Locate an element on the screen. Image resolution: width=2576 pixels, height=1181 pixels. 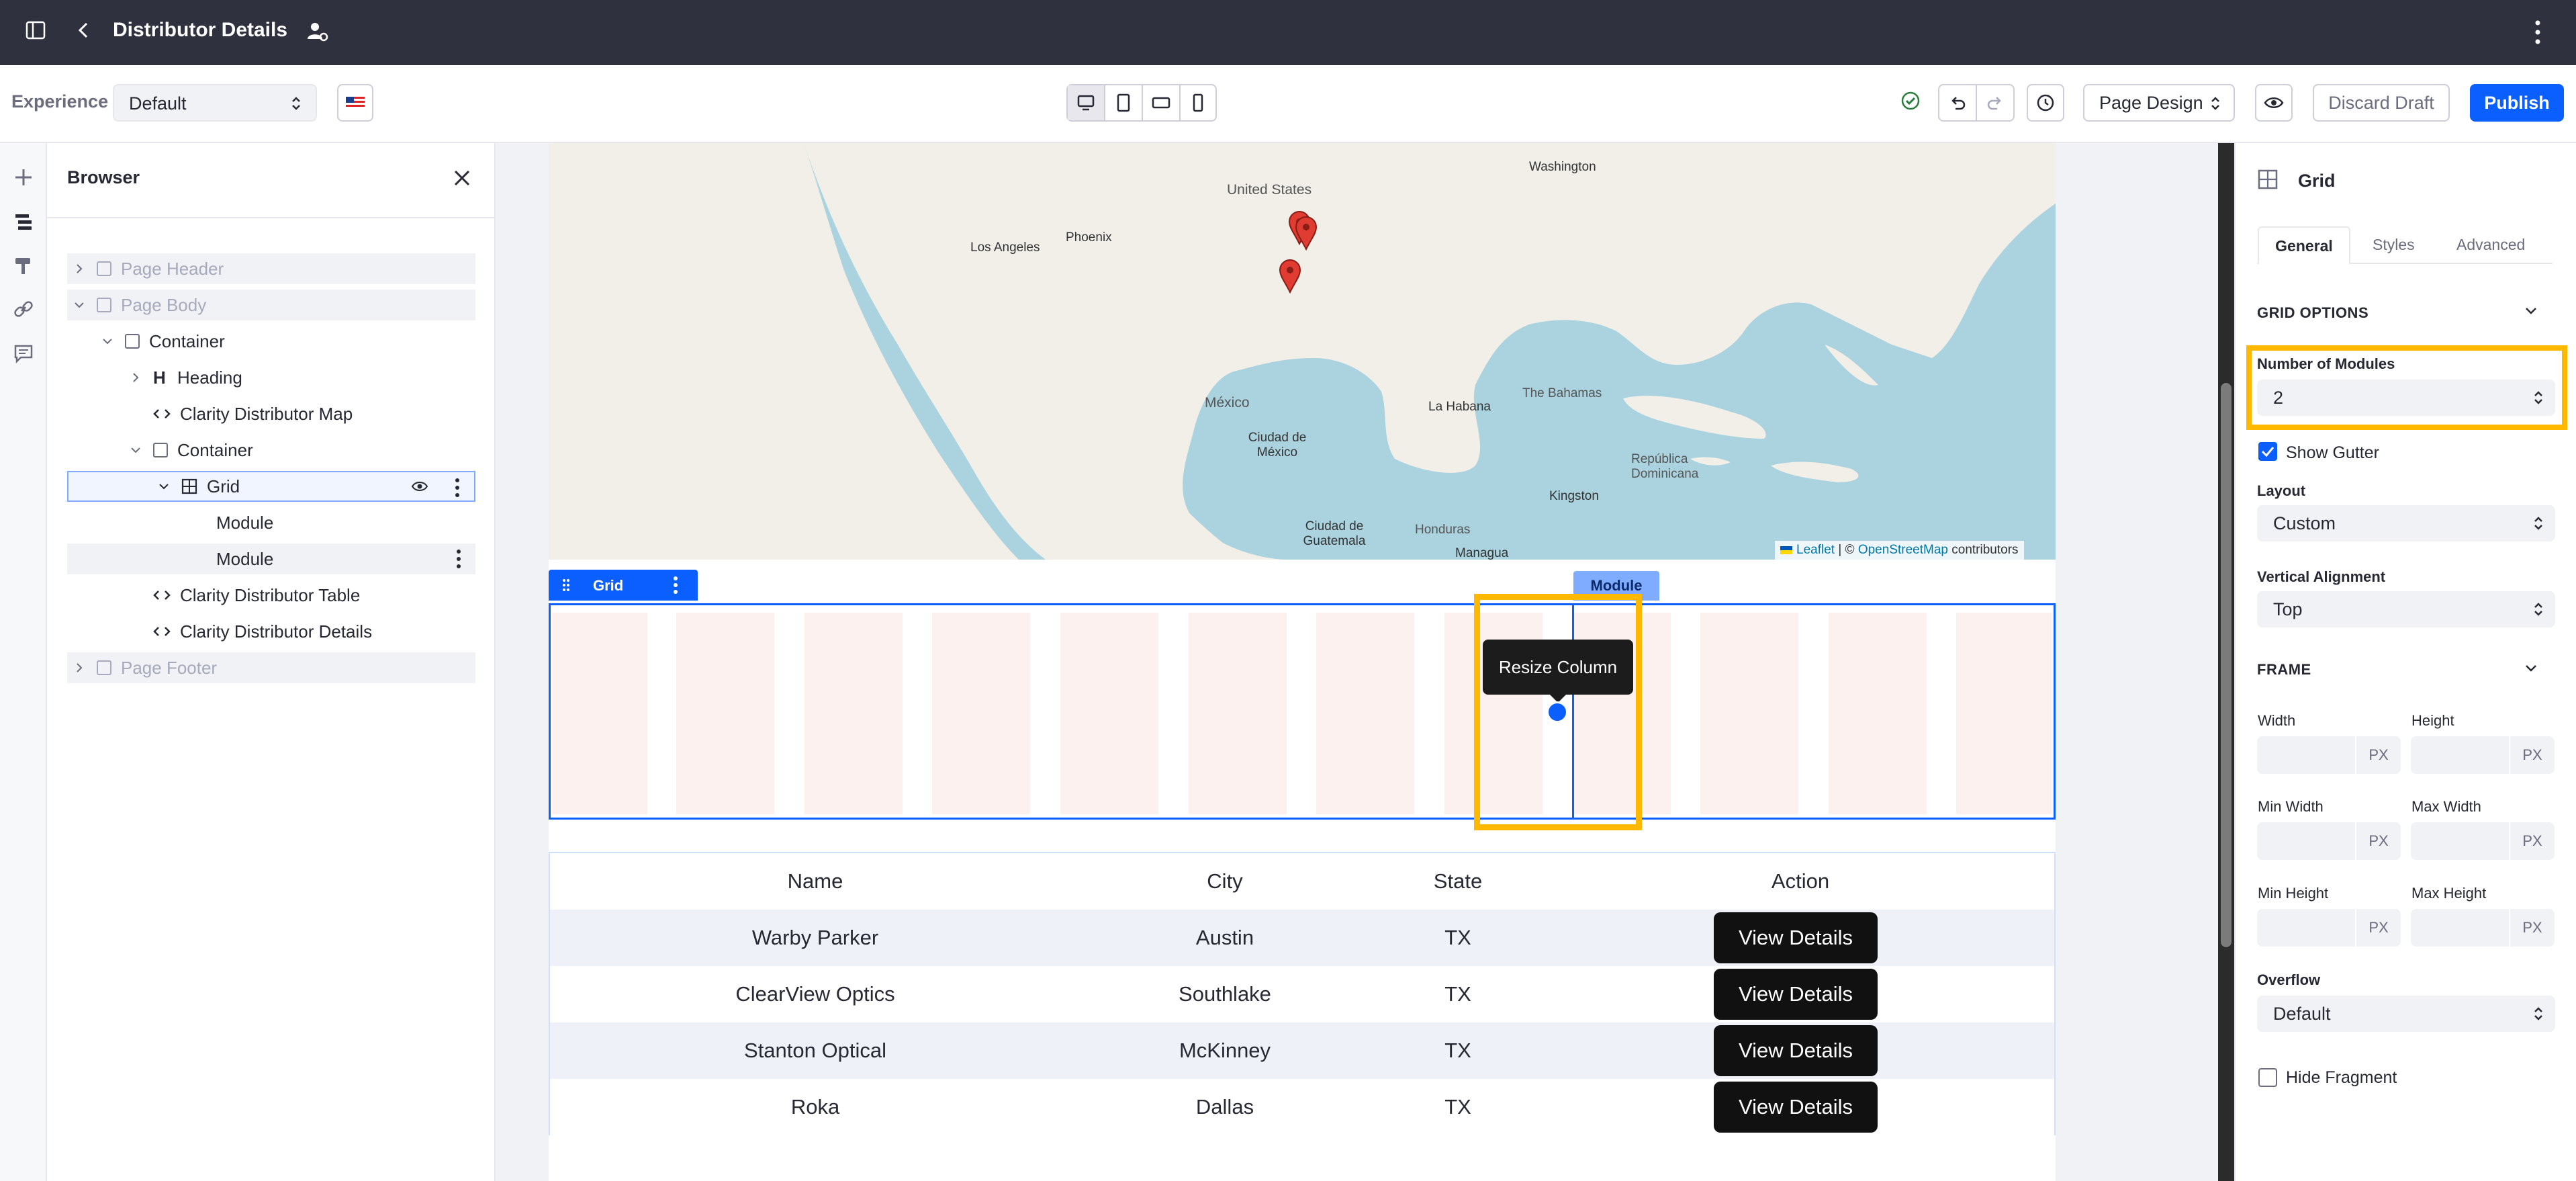
min-width-input: PX is located at coordinates (2329, 841).